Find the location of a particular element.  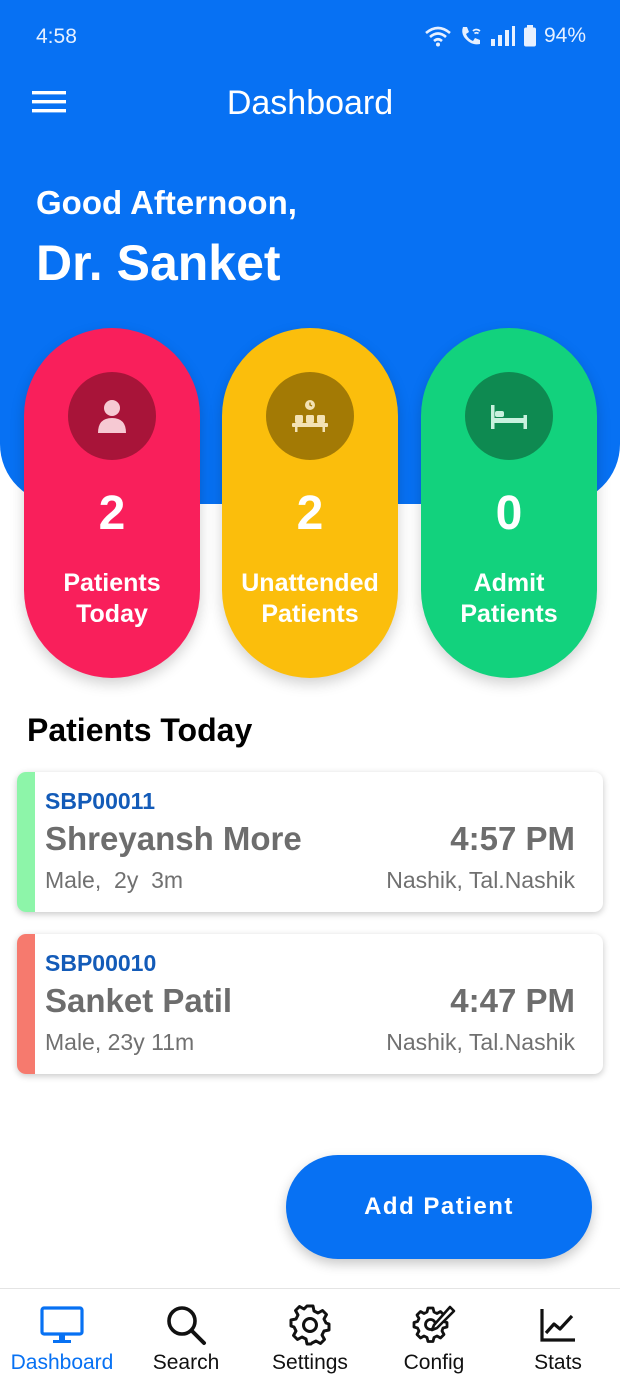

add-patient-button: Add Patient is located at coordinates (439, 1207).